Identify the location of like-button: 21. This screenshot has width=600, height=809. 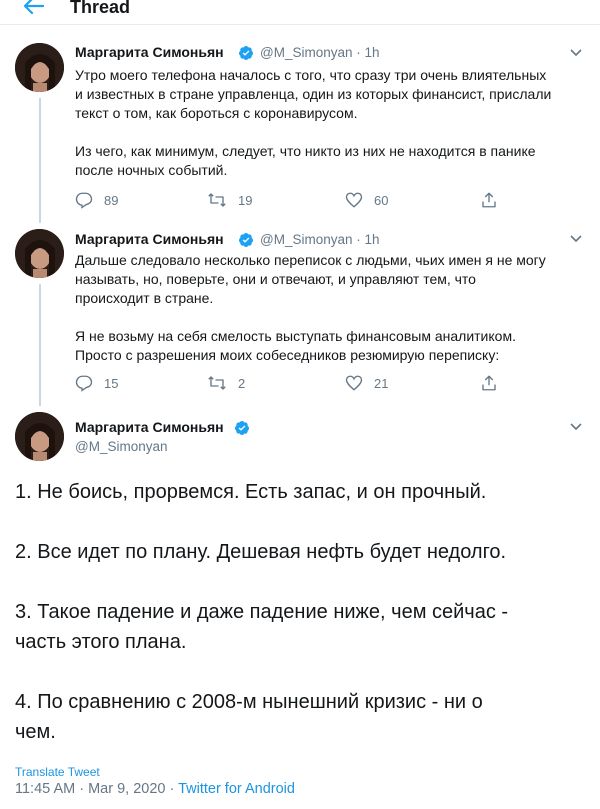
(366, 383).